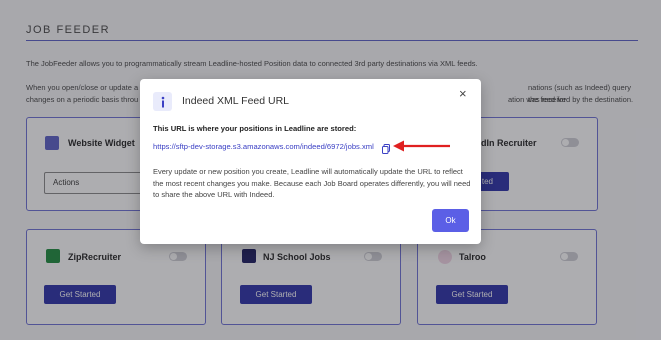 This screenshot has width=661, height=340. Describe the element at coordinates (421, 146) in the screenshot. I see `red-arrow-icon` at that location.